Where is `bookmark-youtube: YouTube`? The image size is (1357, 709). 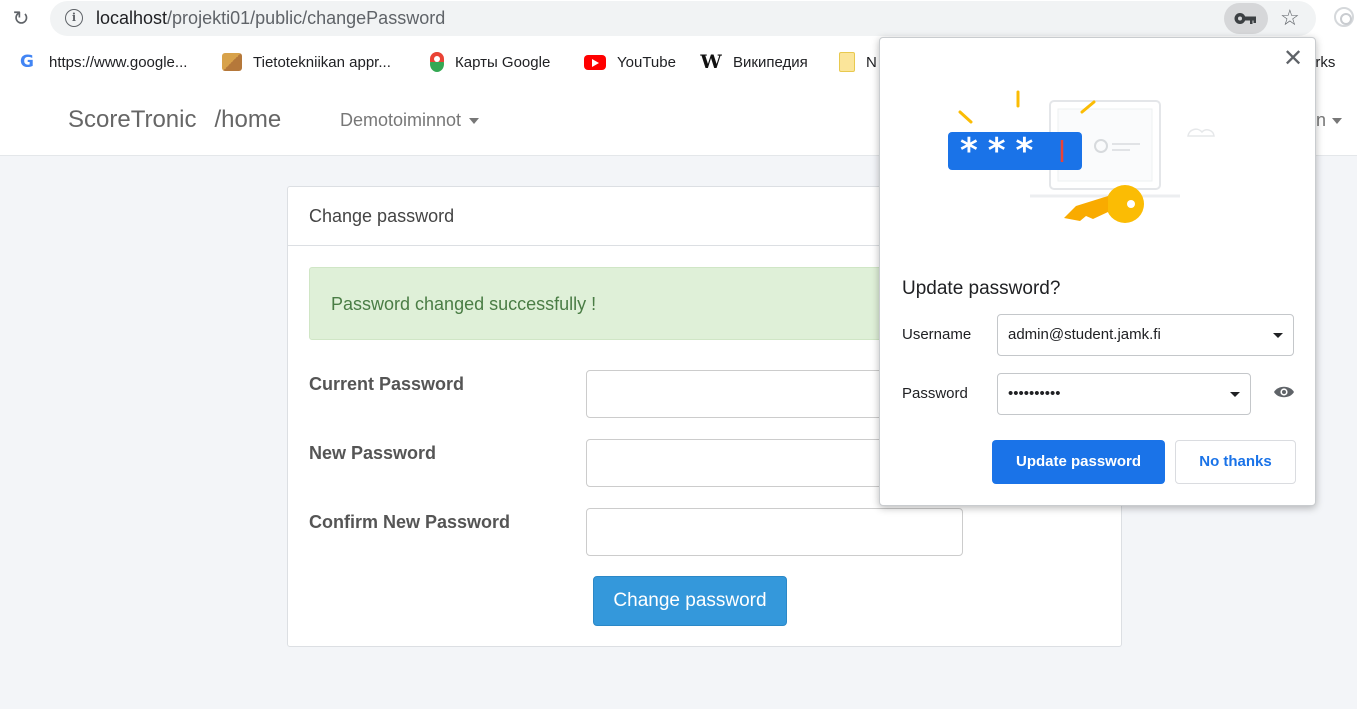
bookmark-youtube: YouTube is located at coordinates (630, 62).